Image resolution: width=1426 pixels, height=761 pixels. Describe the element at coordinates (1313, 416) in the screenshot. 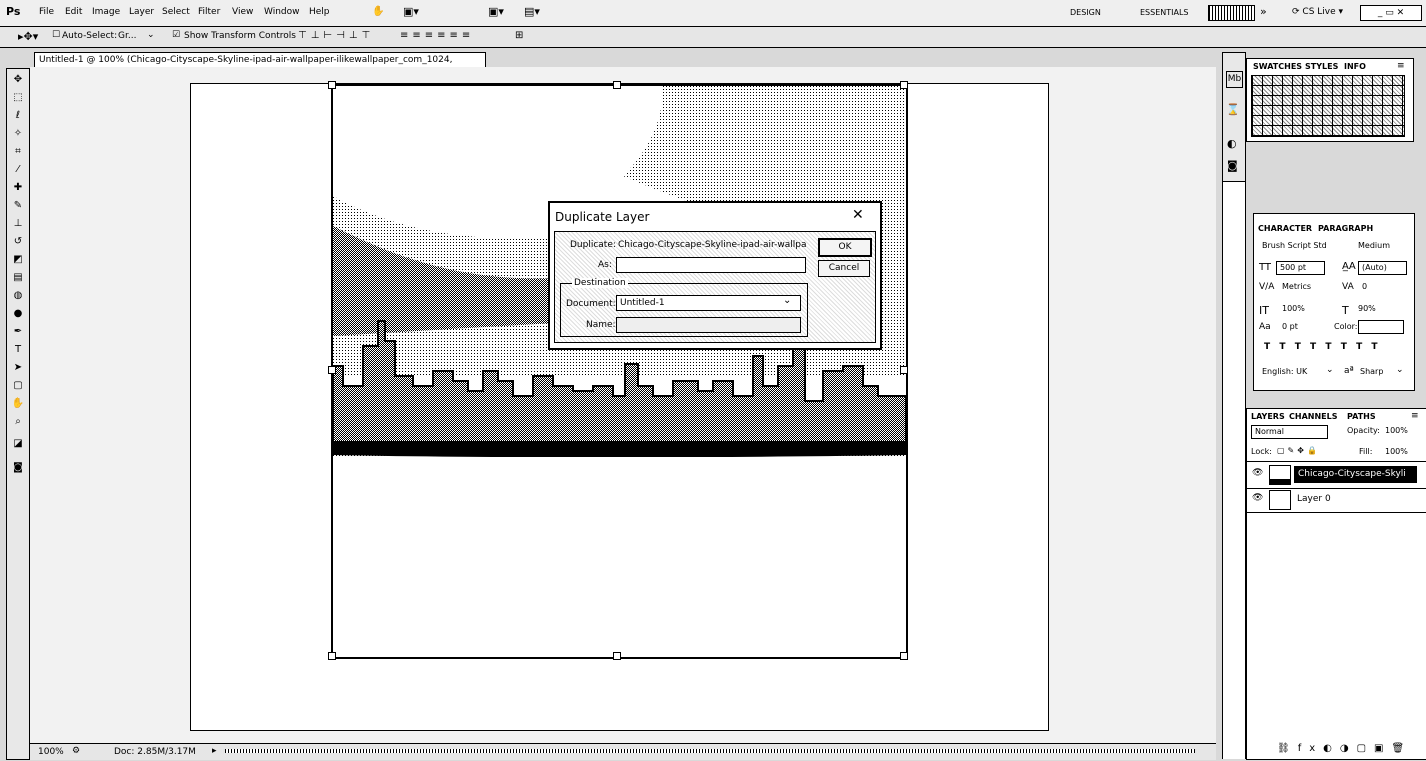

I see `tab-channels: CHANNELS` at that location.